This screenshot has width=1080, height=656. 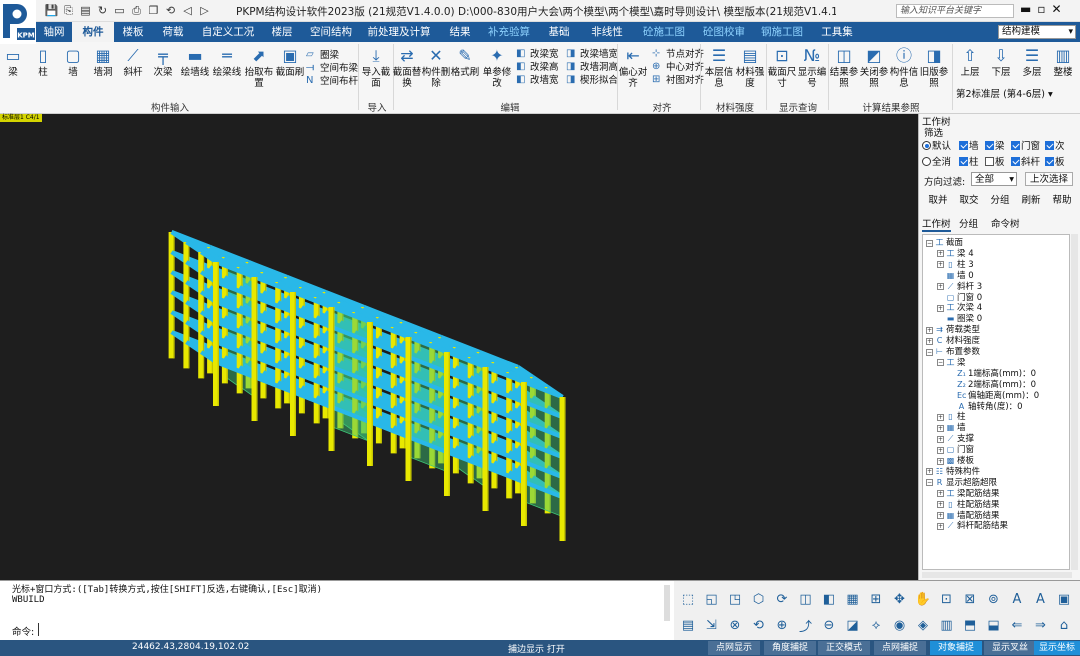 I want to click on view-side-icon: ◳, so click(x=735, y=599).